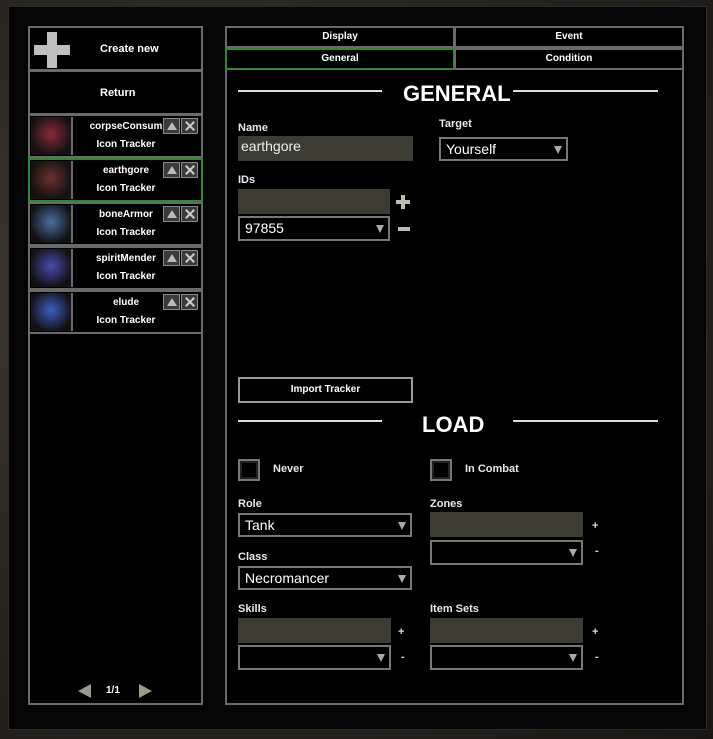 The image size is (713, 739). Describe the element at coordinates (585, 91) in the screenshot. I see `header-divider-right` at that location.